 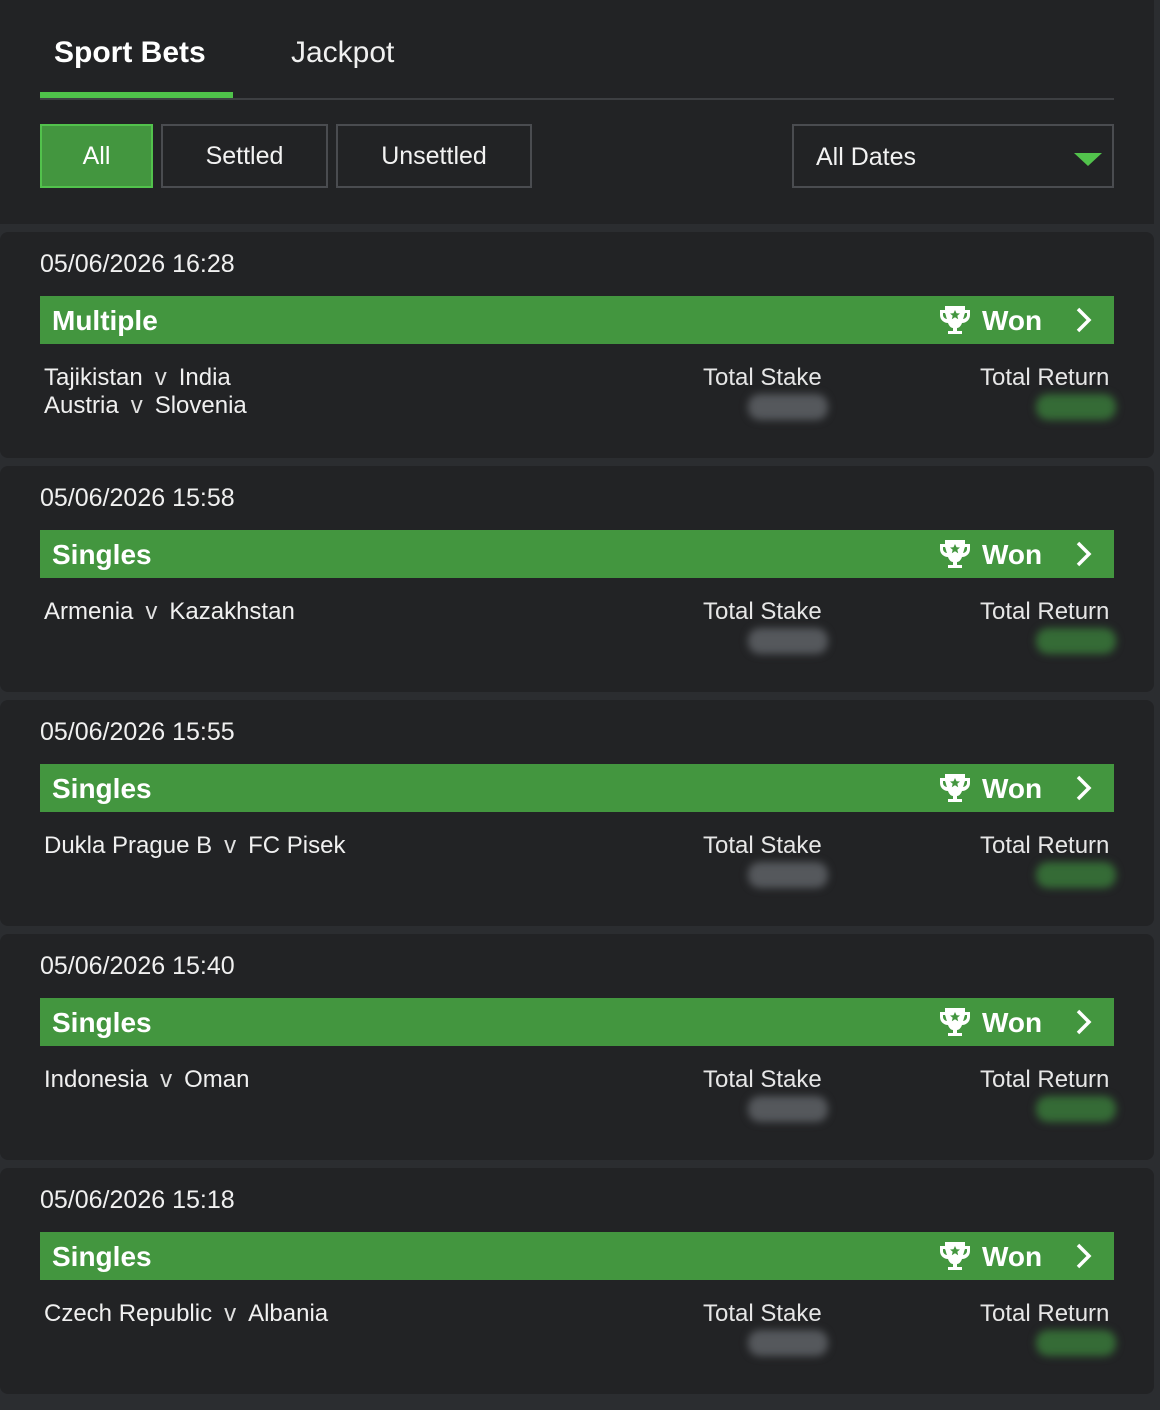 I want to click on away-team: India, so click(x=204, y=377).